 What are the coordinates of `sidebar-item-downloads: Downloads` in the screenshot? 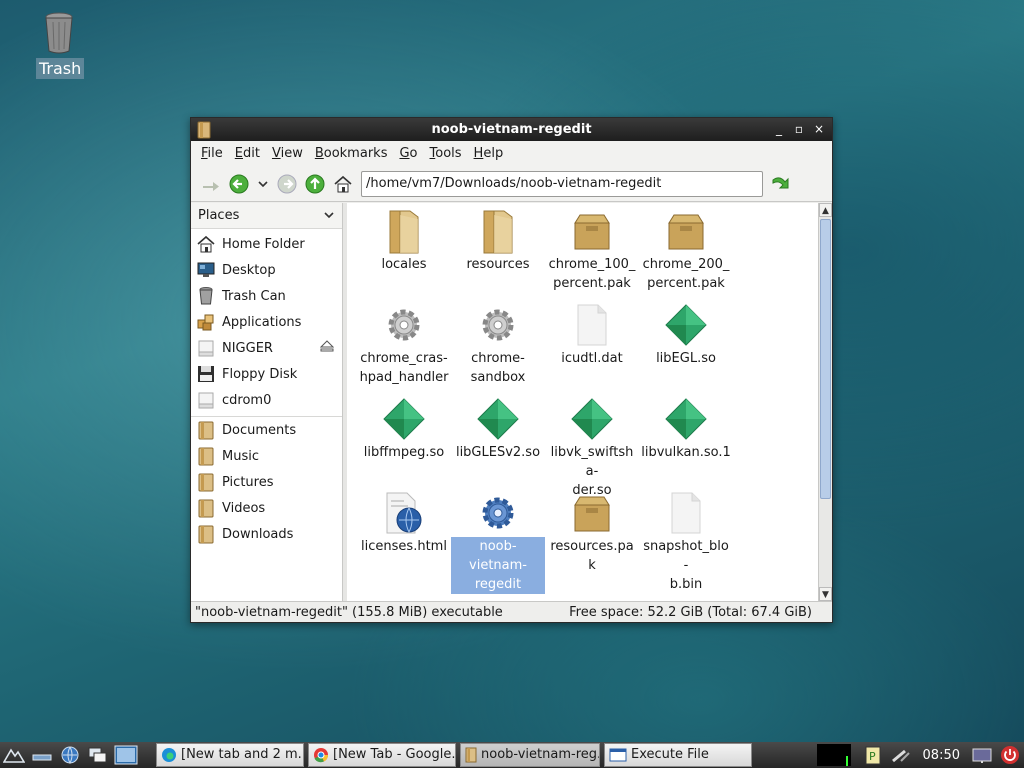 It's located at (266, 534).